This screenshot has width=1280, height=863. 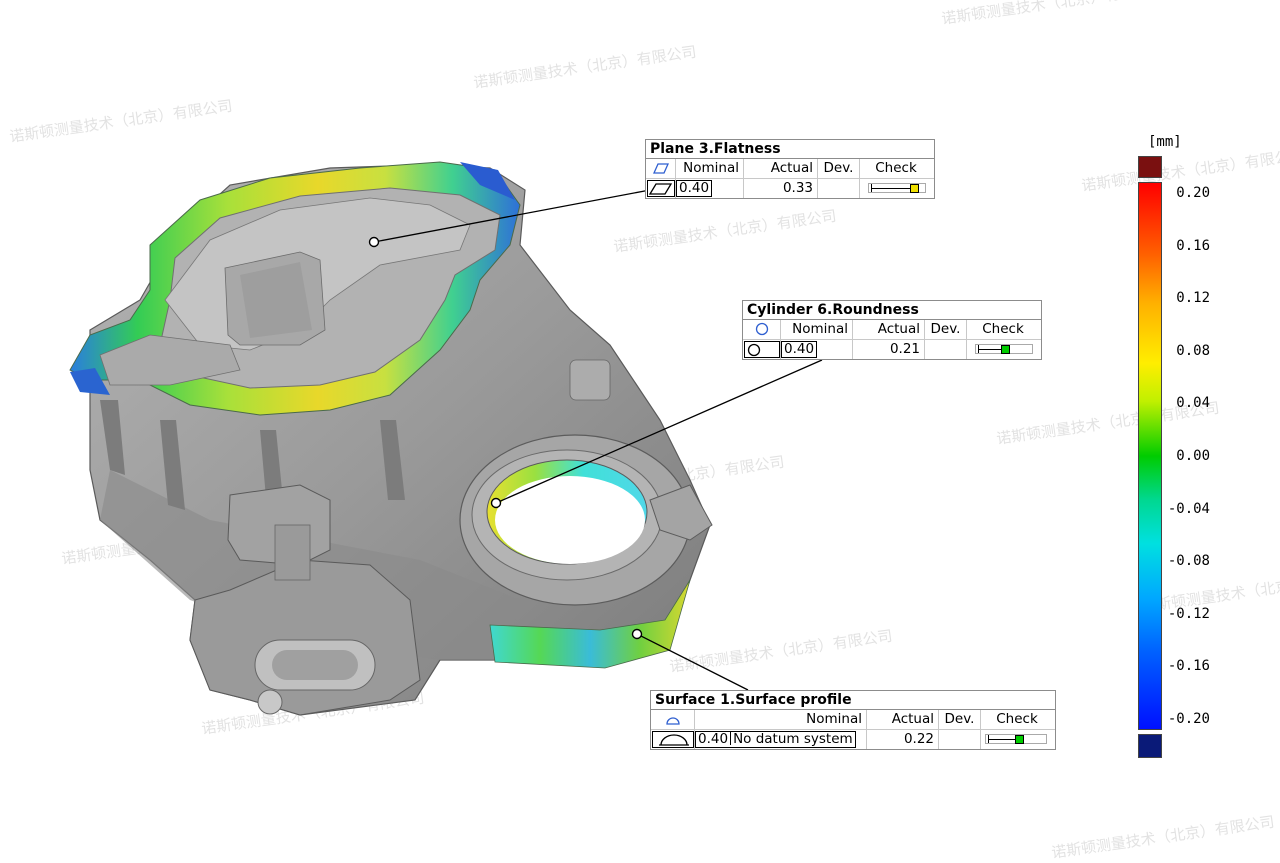 I want to click on nominal-datum-box: 0.40 No datum system, so click(x=775, y=739).